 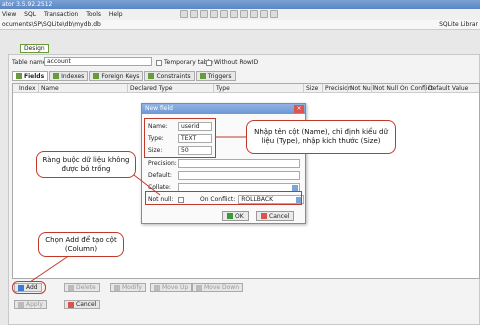 I want to click on callout-not-null: Ràng buộc dữ liệu không được bỏ trống, so click(x=86, y=164).